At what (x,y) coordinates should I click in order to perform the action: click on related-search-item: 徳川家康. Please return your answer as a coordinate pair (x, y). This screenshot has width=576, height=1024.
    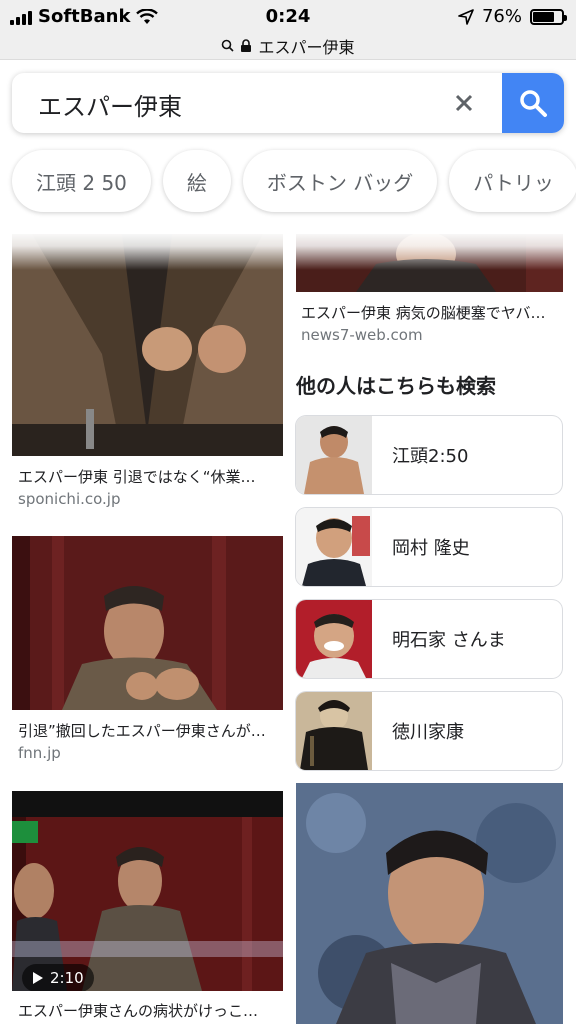
    Looking at the image, I should click on (429, 731).